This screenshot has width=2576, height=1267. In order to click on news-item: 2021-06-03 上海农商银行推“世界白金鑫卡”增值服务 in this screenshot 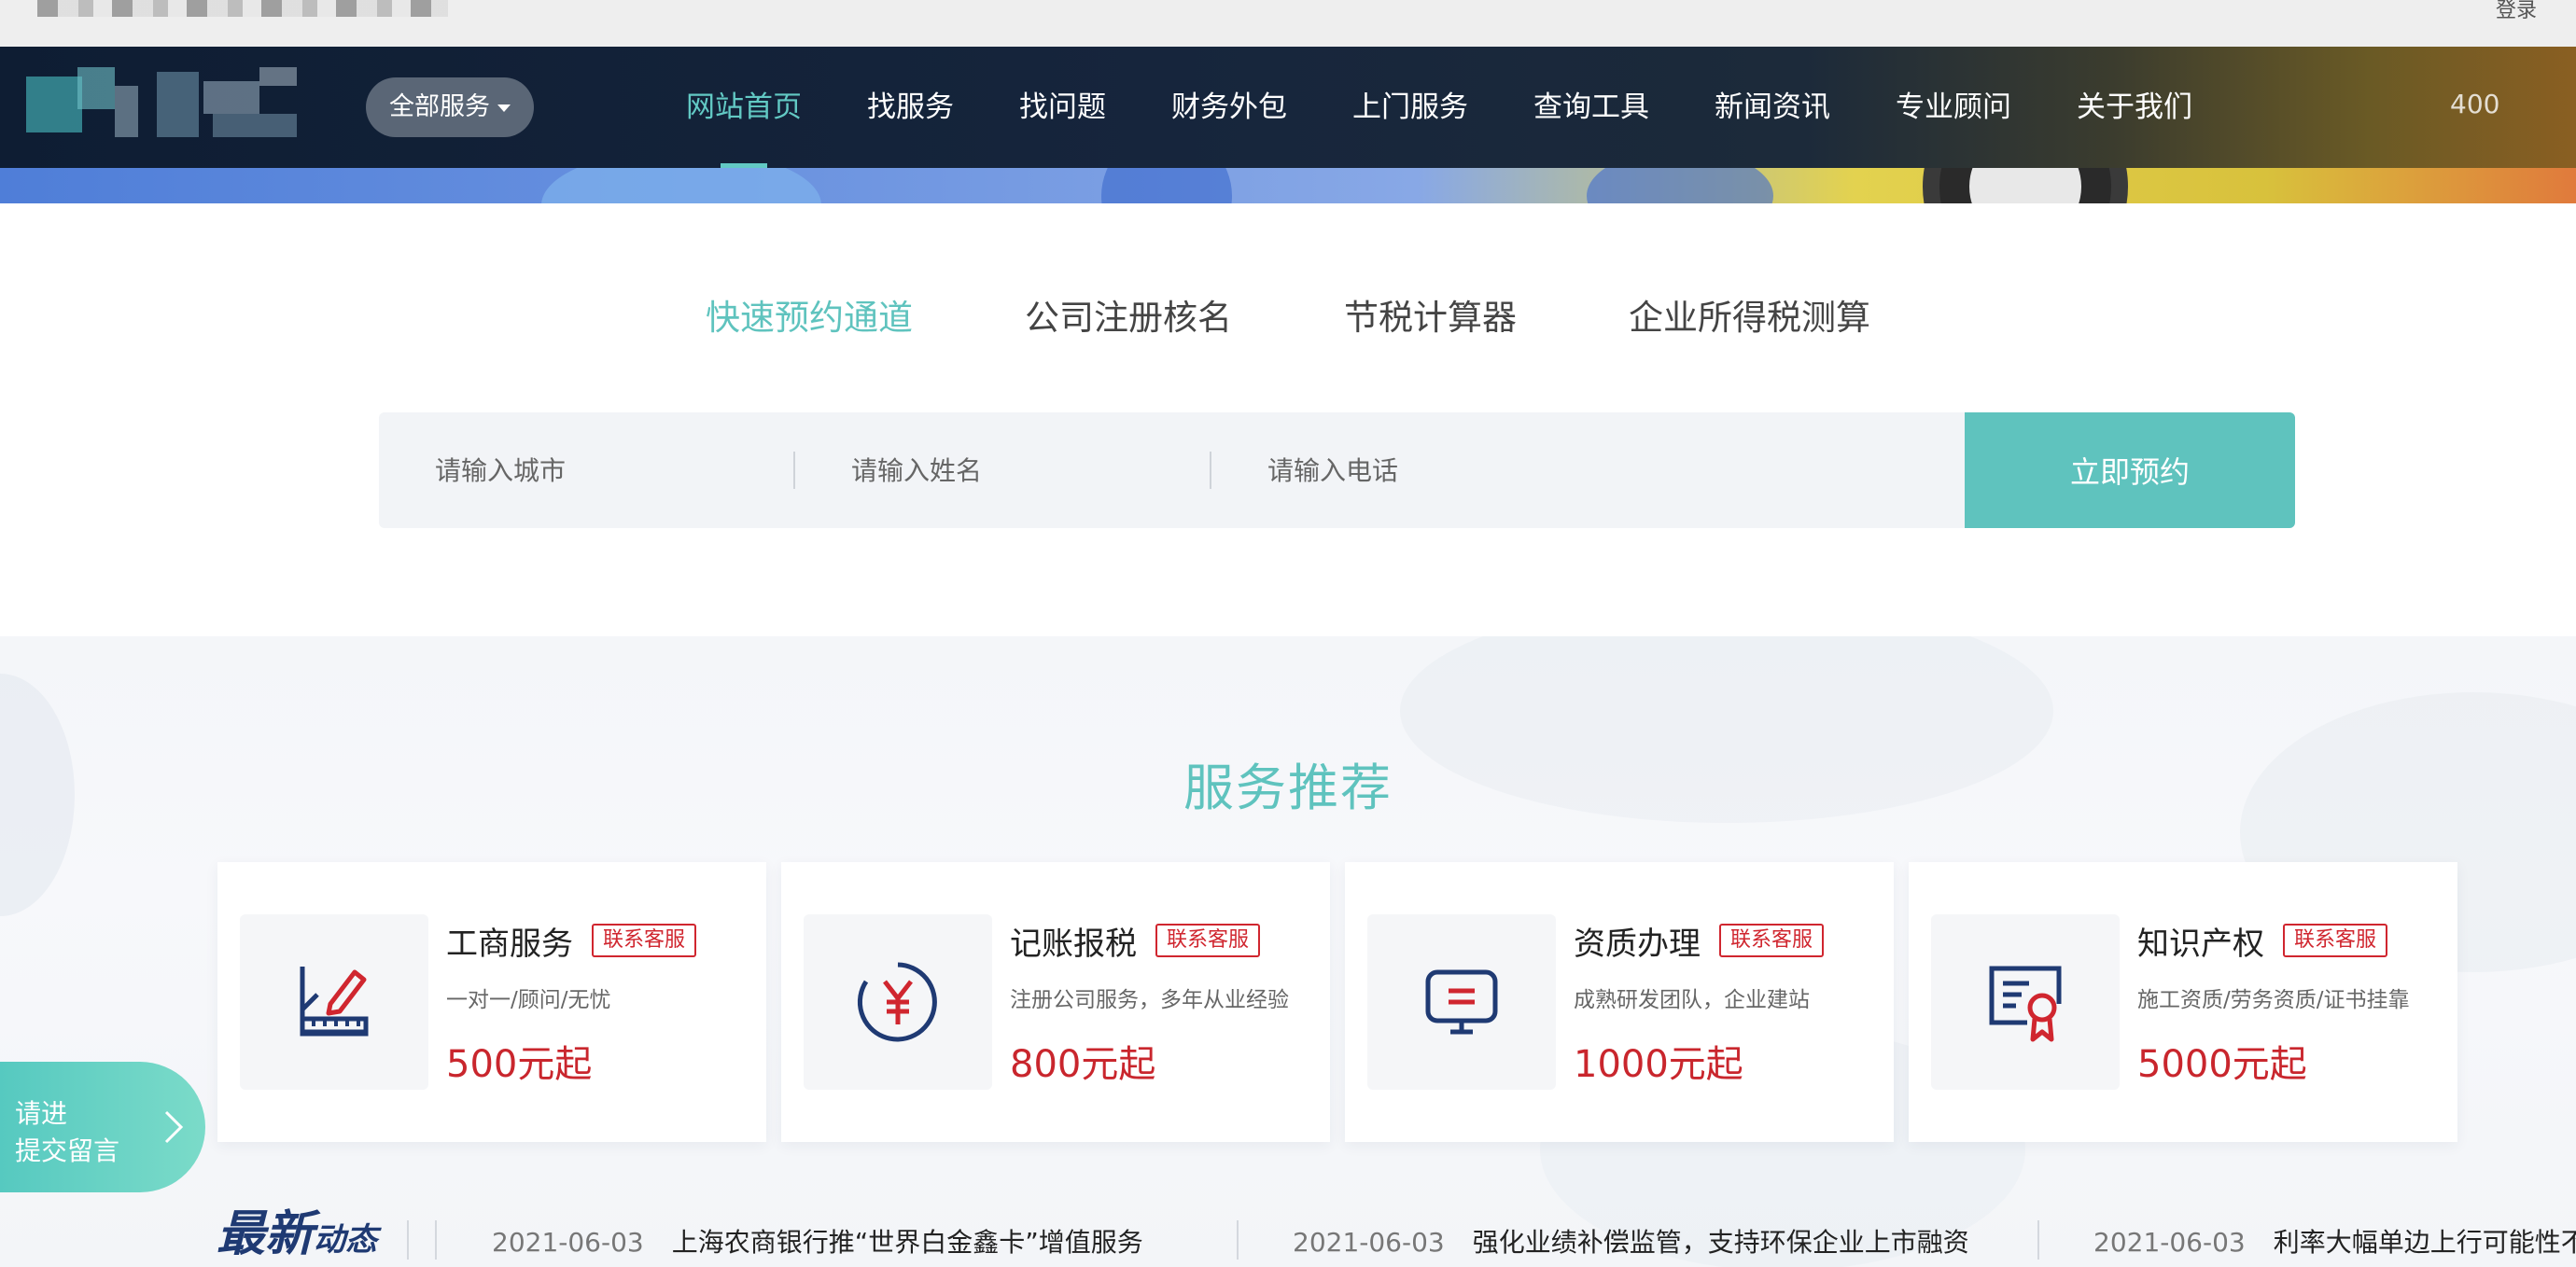, I will do `click(817, 1241)`.